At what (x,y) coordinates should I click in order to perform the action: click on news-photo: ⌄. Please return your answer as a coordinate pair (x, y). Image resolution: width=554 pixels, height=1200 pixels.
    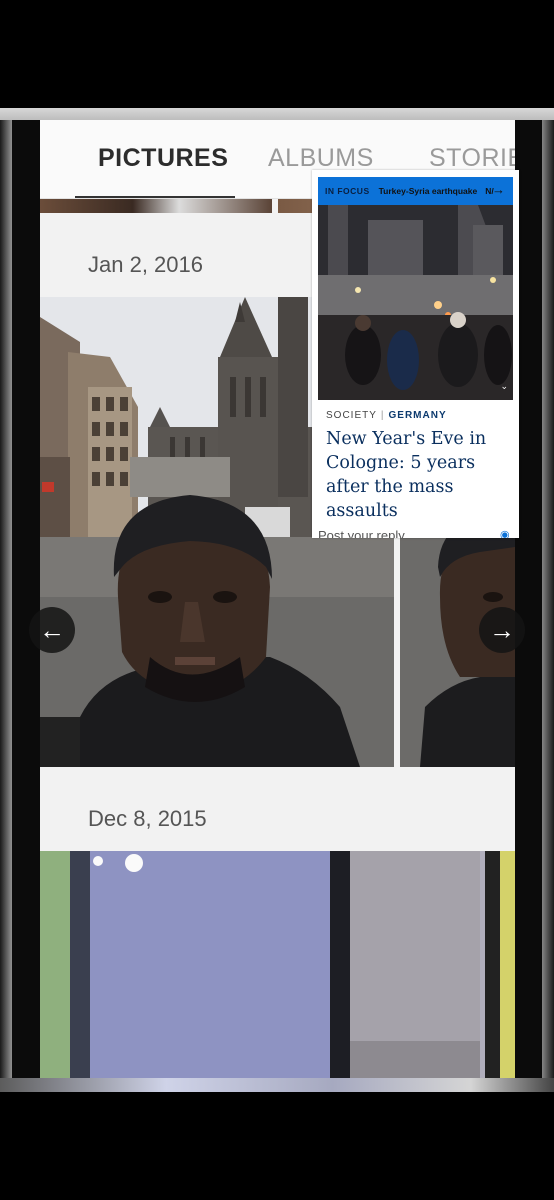
    Looking at the image, I should click on (415, 302).